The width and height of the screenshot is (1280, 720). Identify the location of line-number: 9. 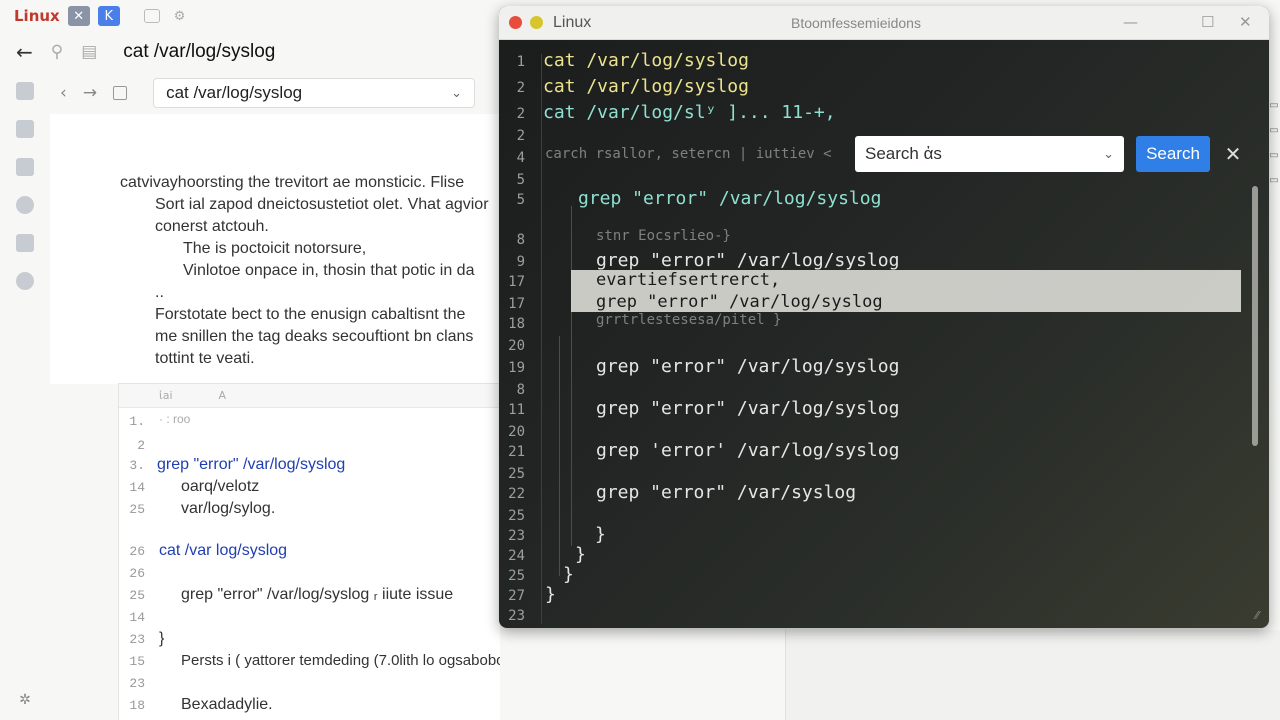
(520, 262).